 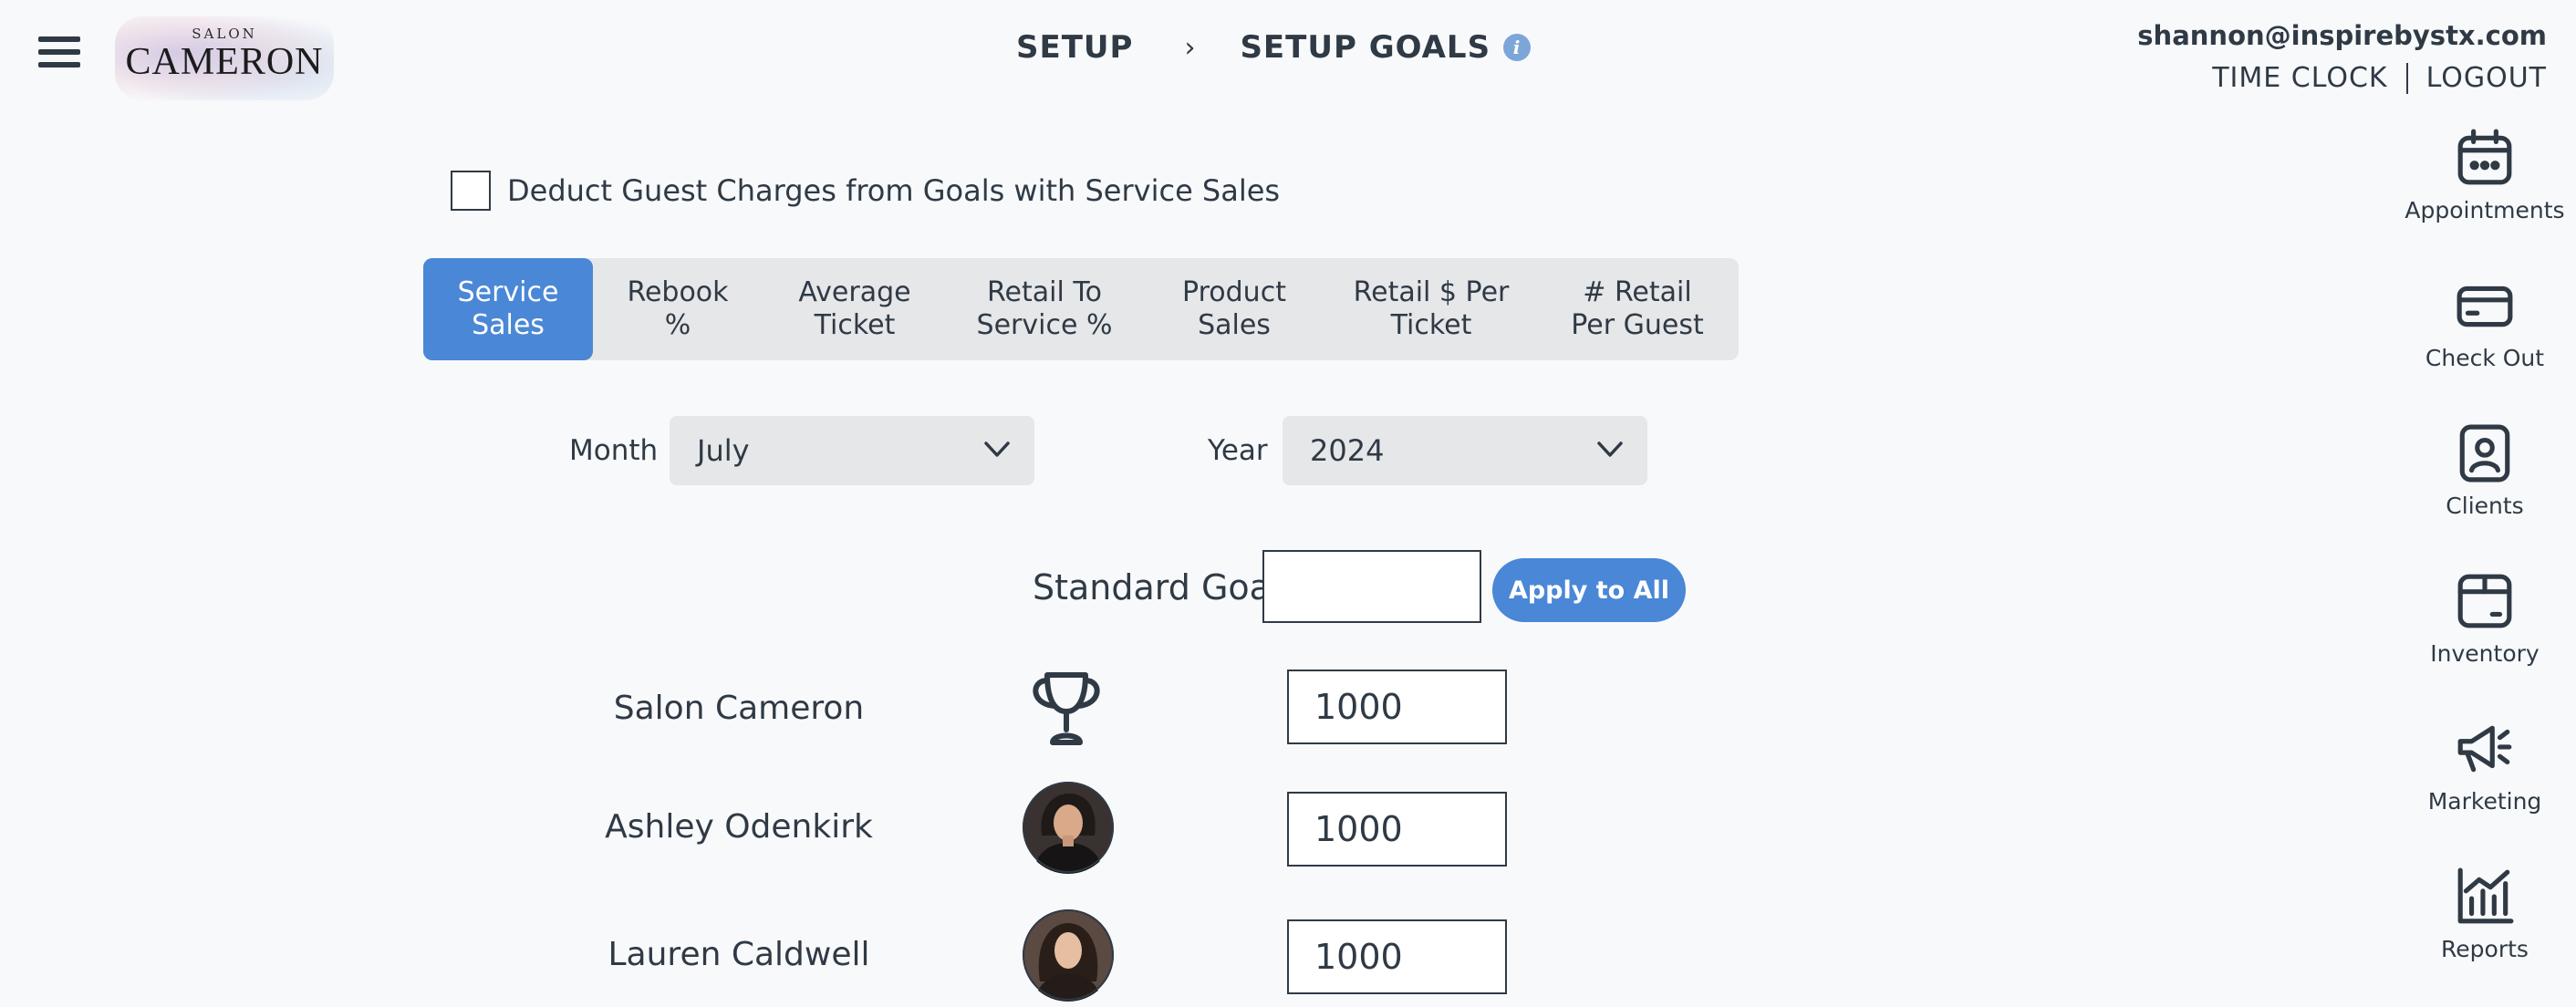 I want to click on nav-label: Clients, so click(x=2485, y=506).